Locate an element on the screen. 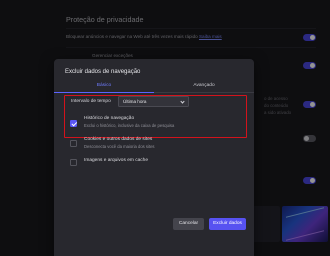  tab-advanced: Avançado is located at coordinates (204, 87).